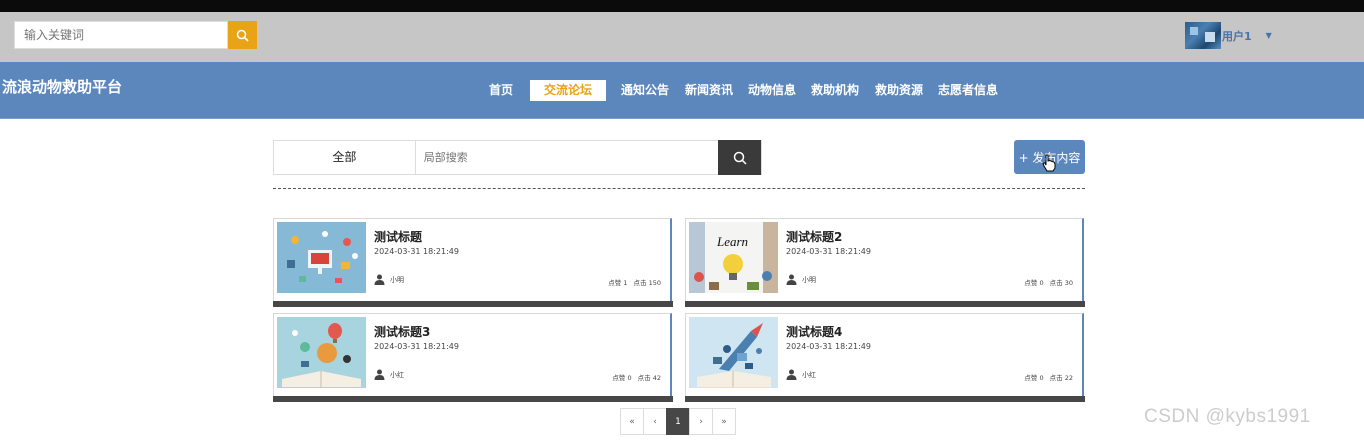 The image size is (1364, 443). What do you see at coordinates (682, 37) in the screenshot?
I see `top-header: 用户1 ▼` at bounding box center [682, 37].